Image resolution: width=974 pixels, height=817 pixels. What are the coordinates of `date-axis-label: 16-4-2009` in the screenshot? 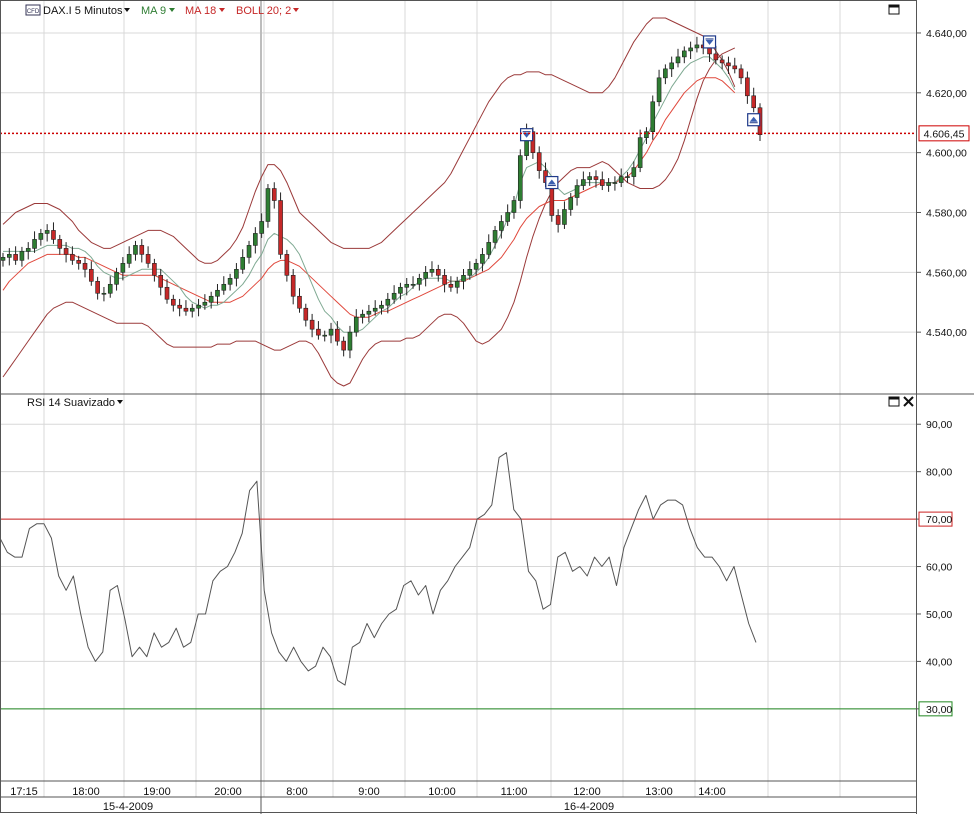 It's located at (589, 807).